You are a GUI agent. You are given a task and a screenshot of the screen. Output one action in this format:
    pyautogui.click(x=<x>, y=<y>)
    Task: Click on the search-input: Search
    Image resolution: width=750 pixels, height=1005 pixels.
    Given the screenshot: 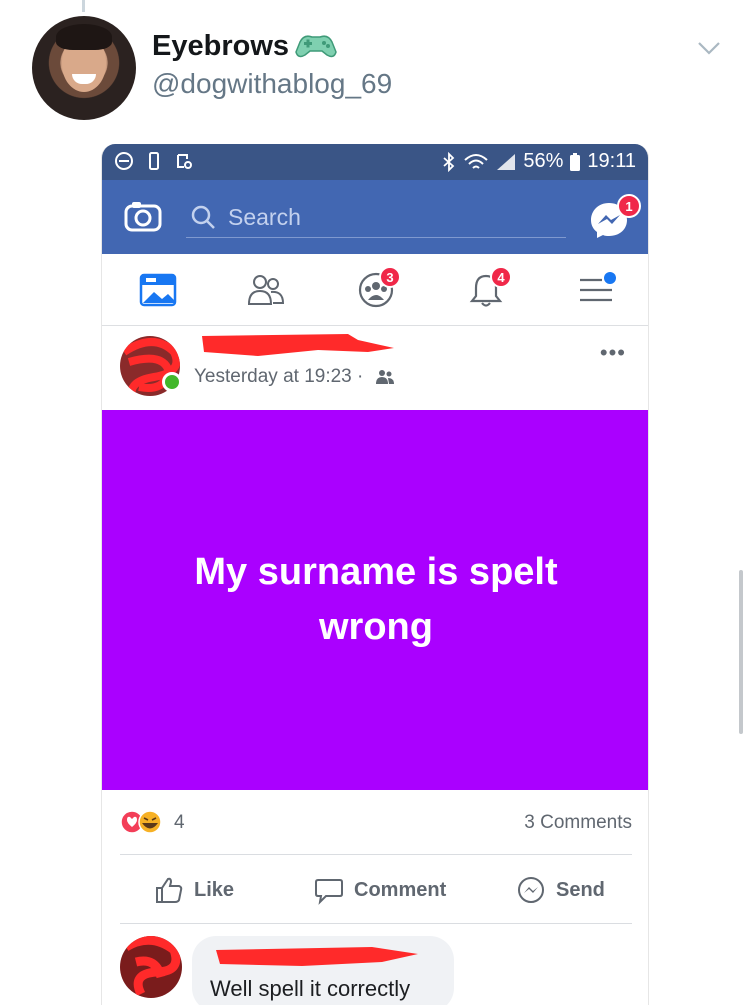 What is the action you would take?
    pyautogui.click(x=376, y=217)
    